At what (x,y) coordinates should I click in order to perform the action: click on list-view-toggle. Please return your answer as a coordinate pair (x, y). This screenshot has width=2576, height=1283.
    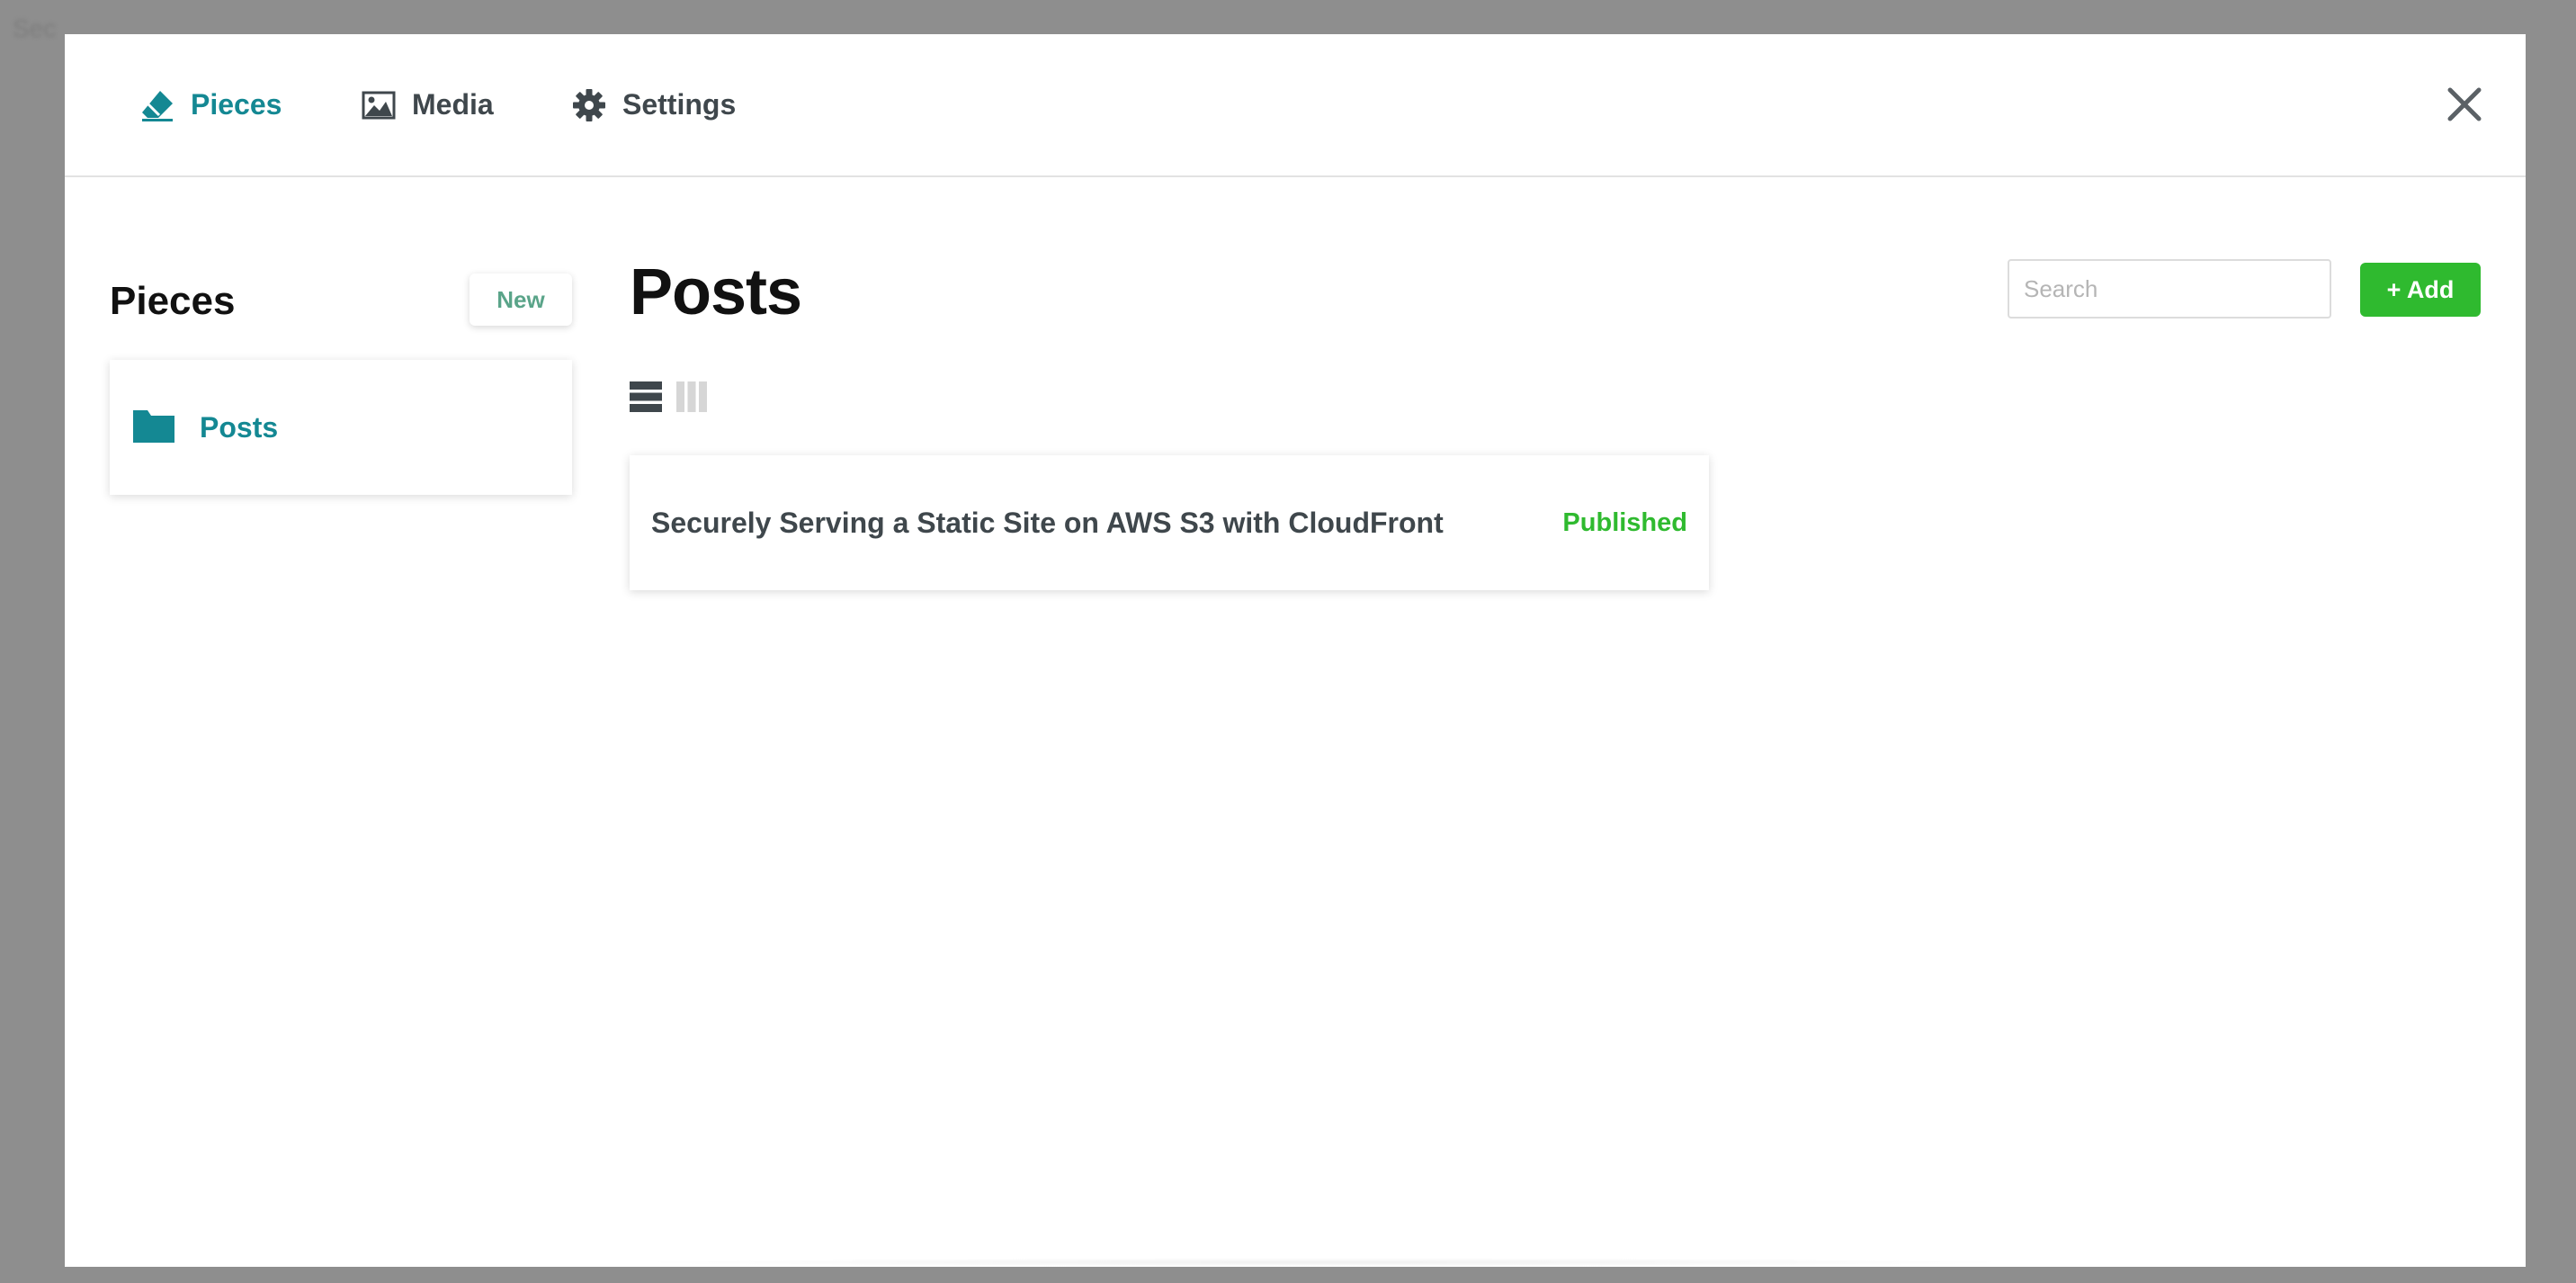
    Looking at the image, I should click on (646, 399).